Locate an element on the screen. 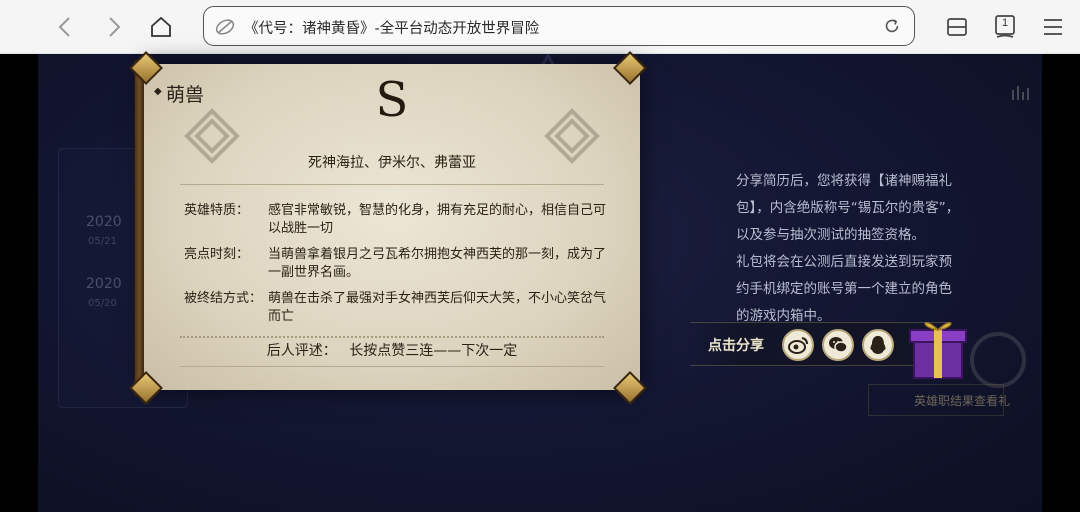 Image resolution: width=1080 pixels, height=512 pixels. qq-icon is located at coordinates (878, 345).